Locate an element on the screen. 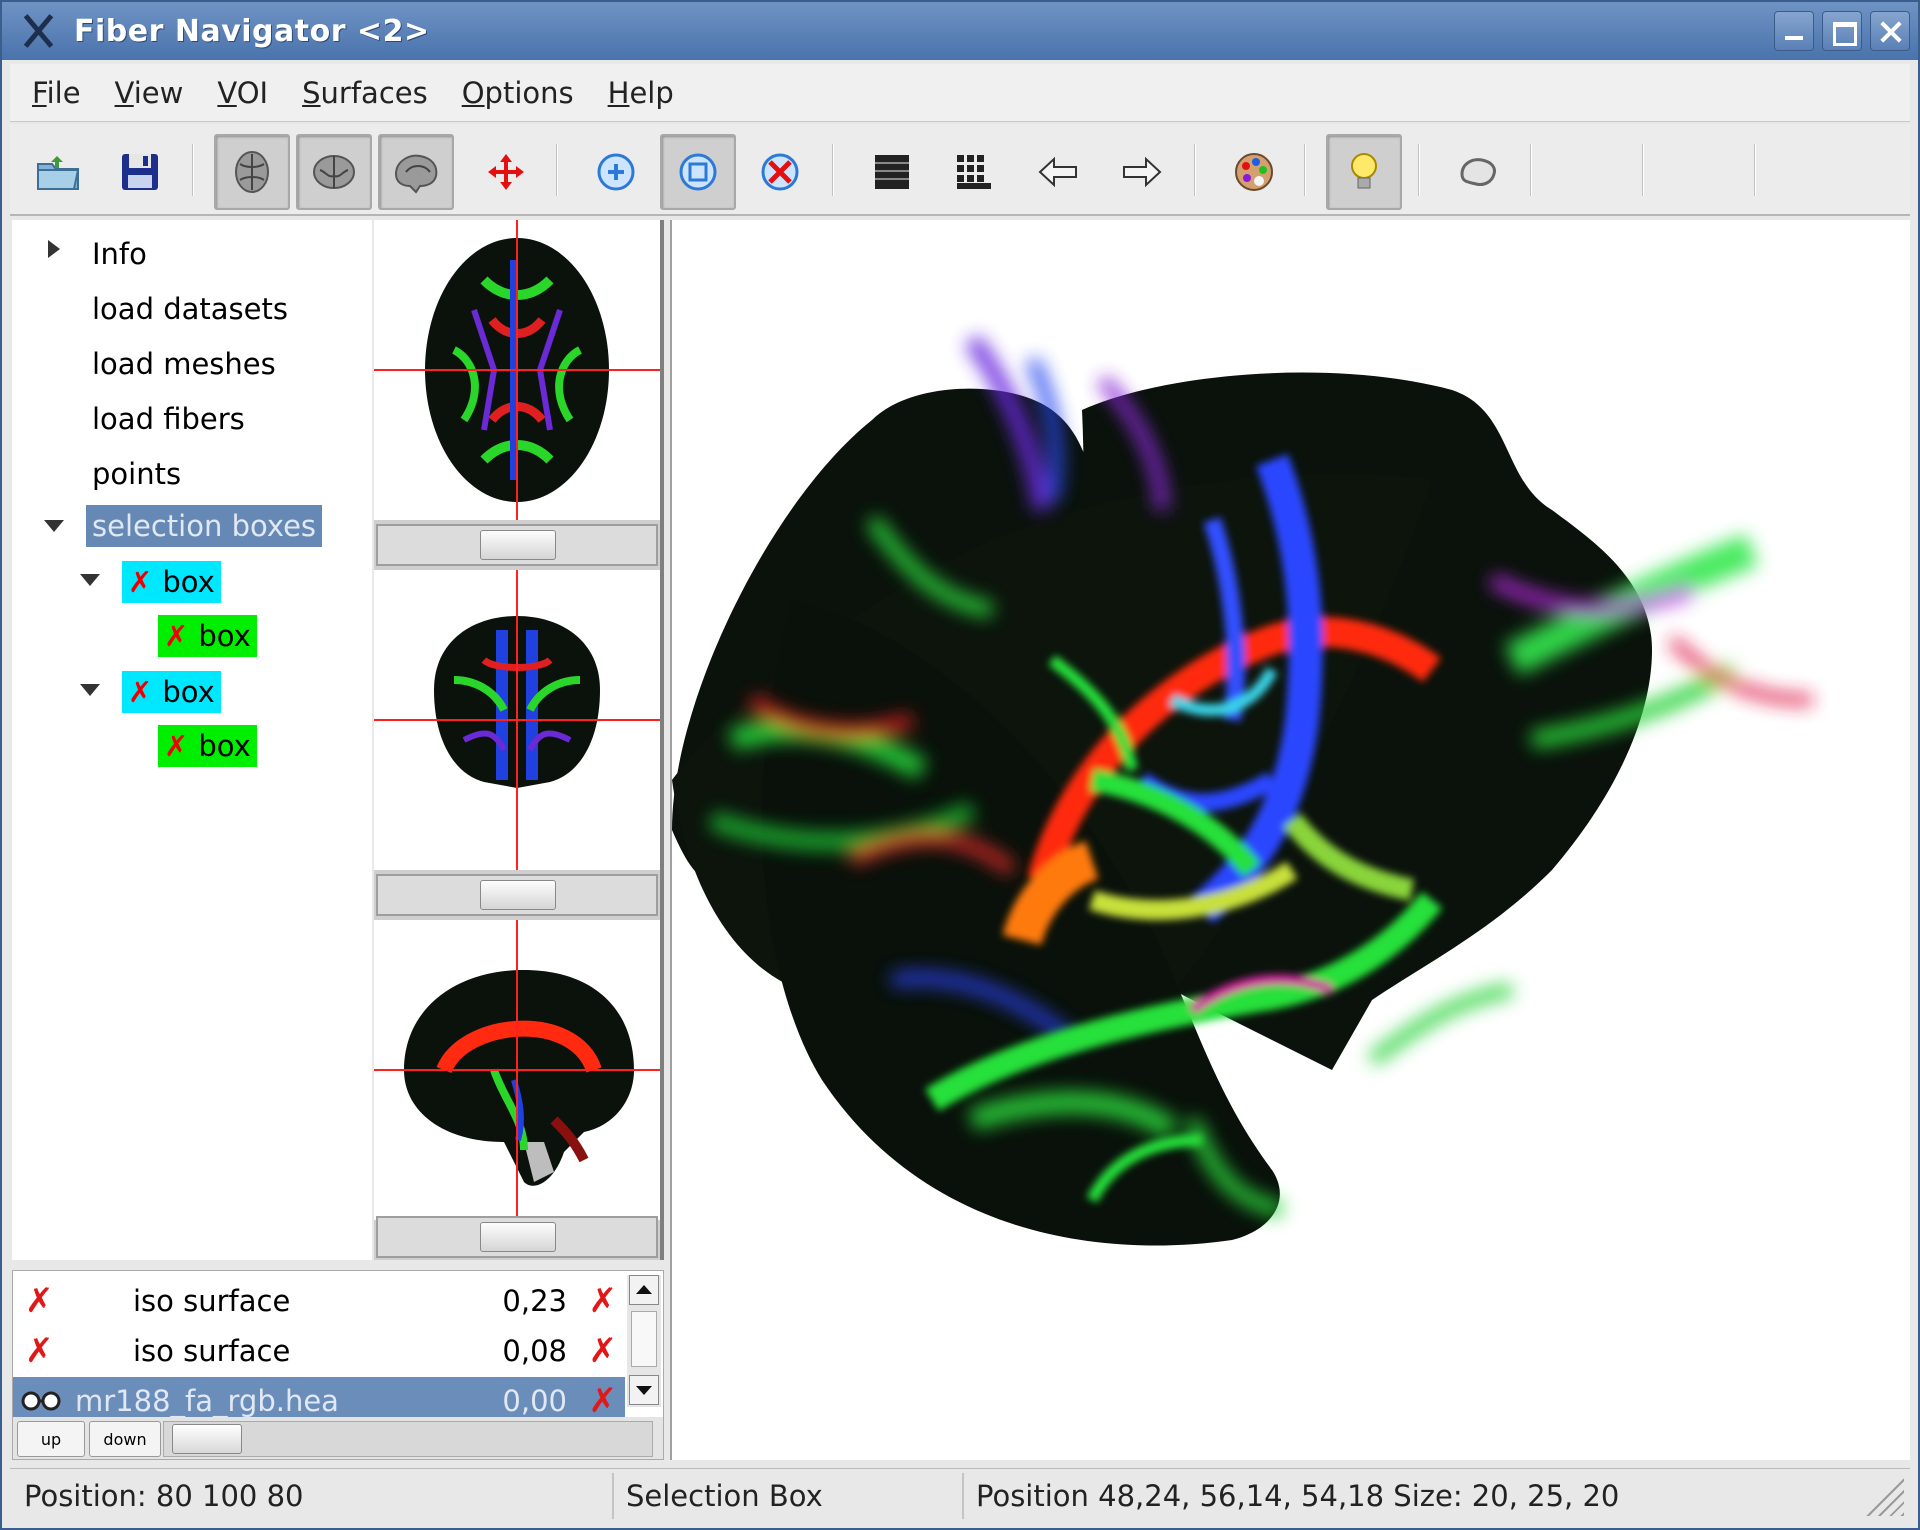 Image resolution: width=1920 pixels, height=1530 pixels. tree-item-points: points is located at coordinates (136, 474).